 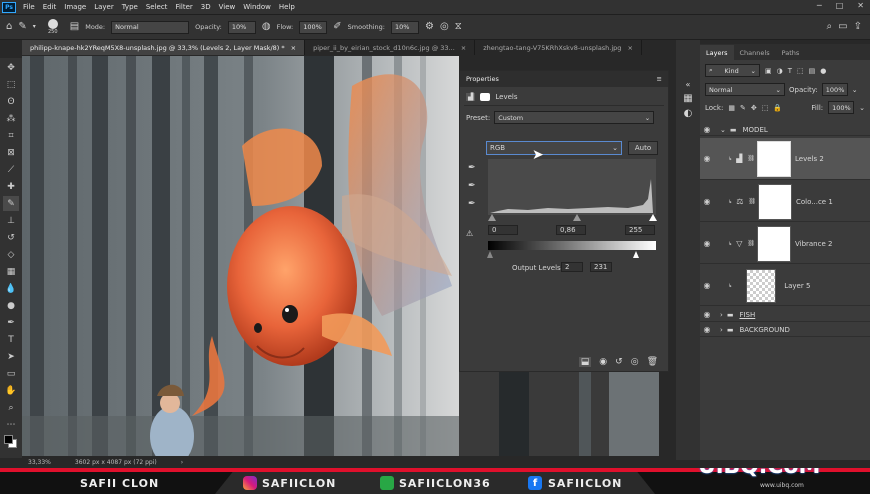 I want to click on tab-layers: Layers, so click(x=717, y=52).